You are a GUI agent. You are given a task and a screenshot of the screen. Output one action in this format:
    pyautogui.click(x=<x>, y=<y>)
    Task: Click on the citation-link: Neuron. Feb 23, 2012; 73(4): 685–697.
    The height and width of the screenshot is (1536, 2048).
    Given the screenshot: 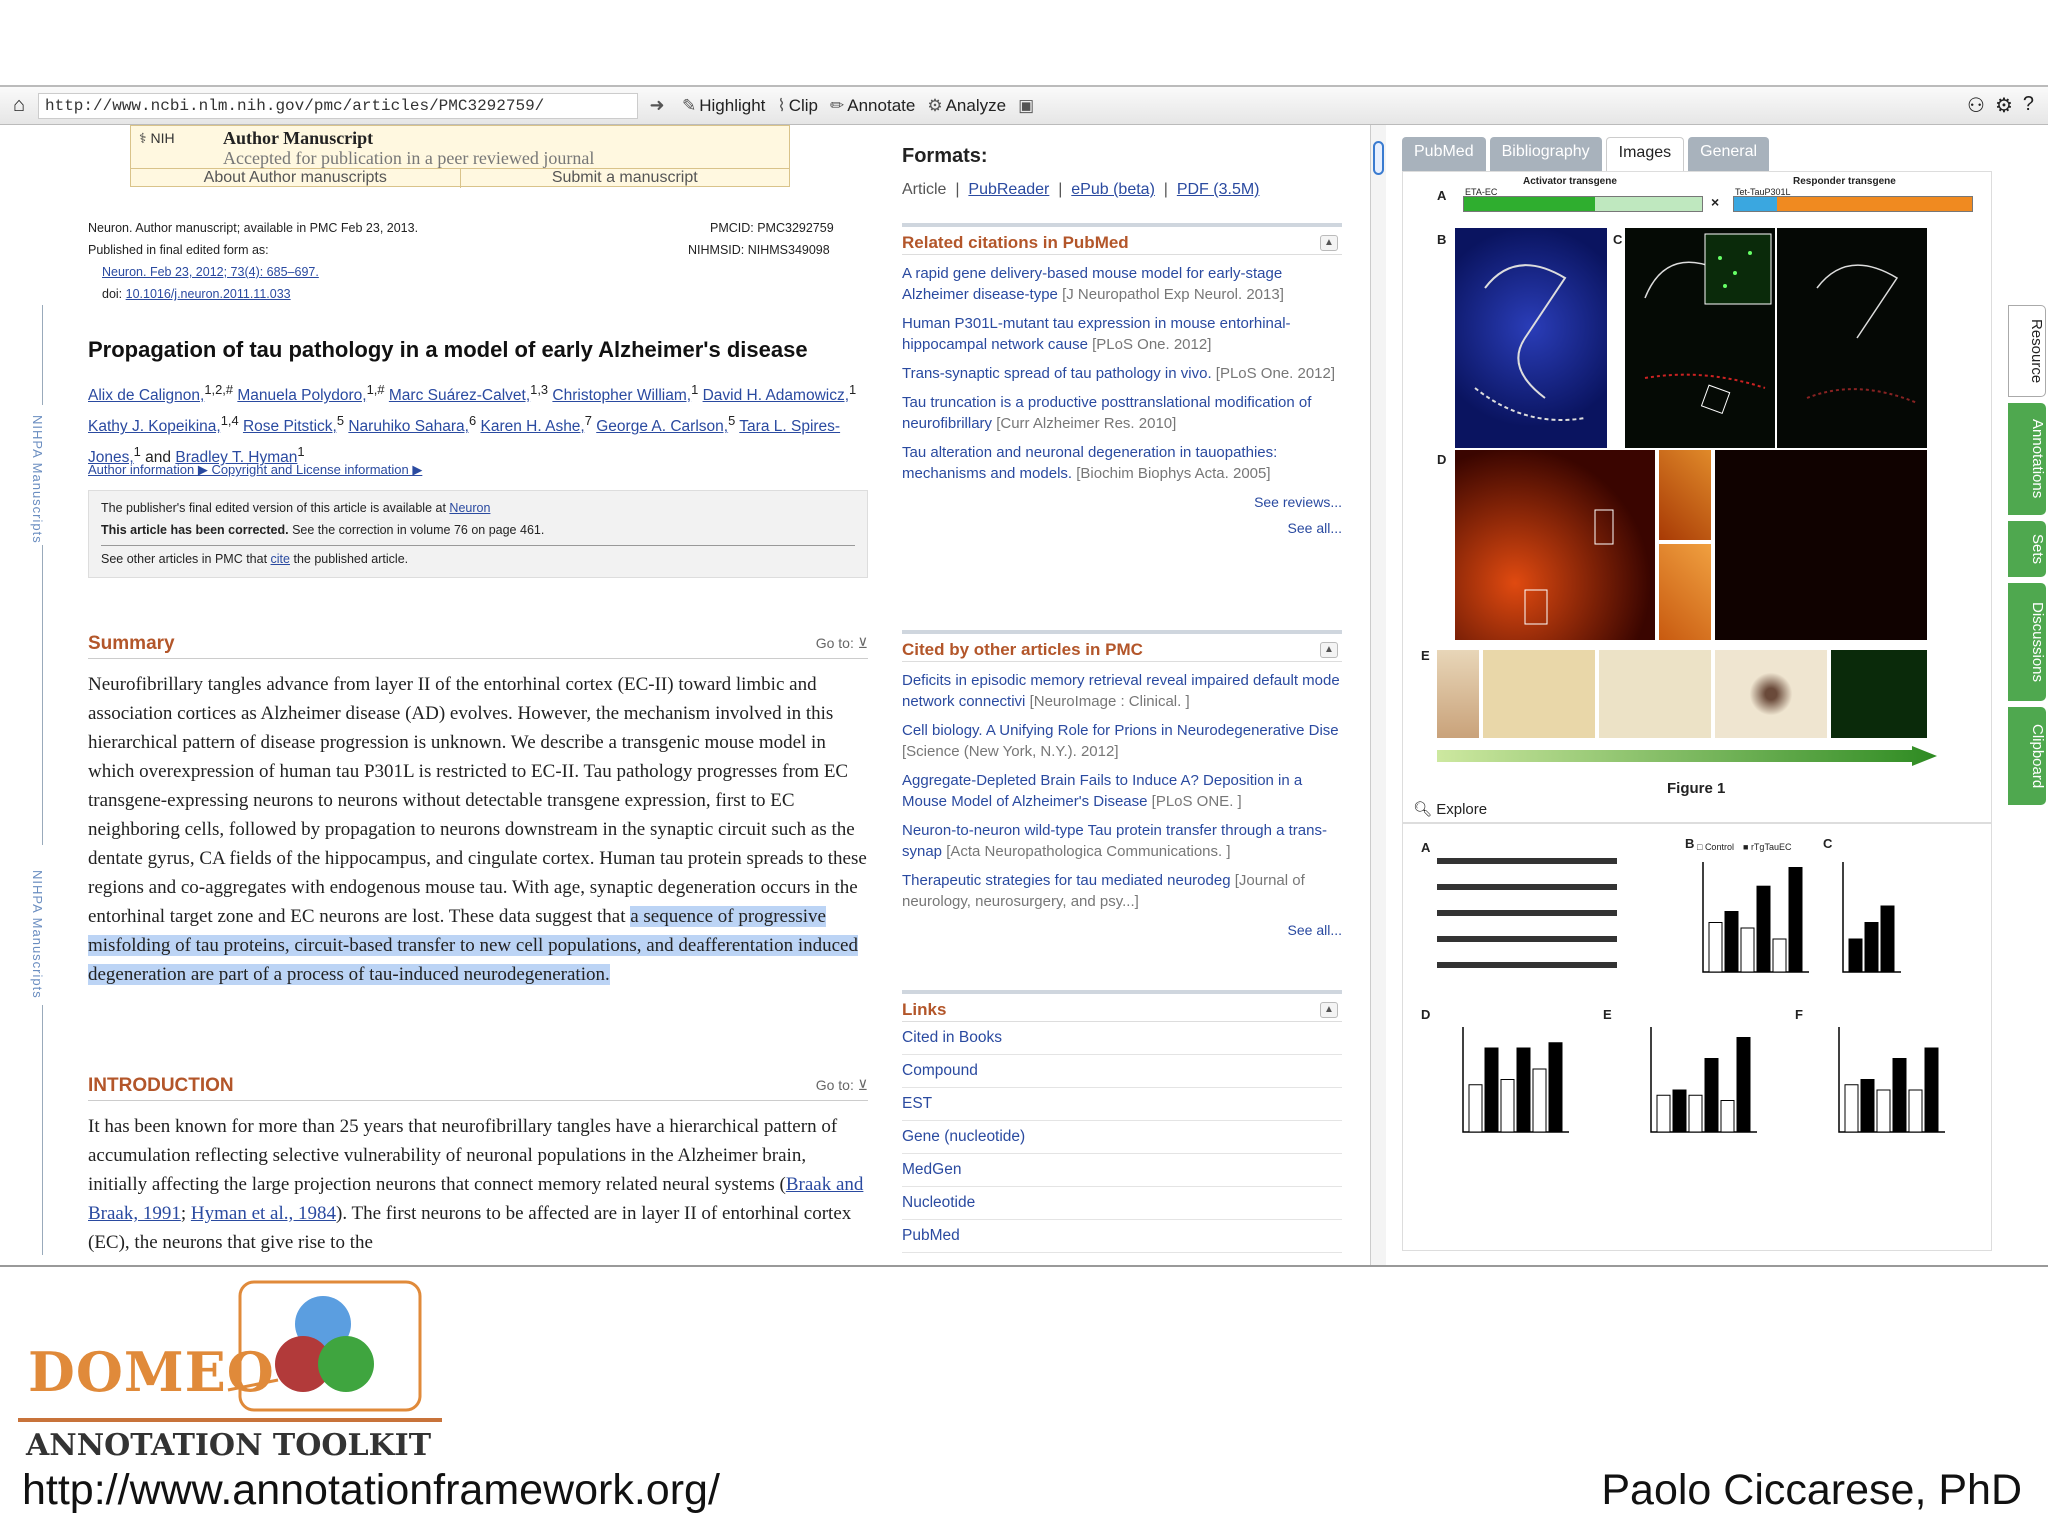 What is the action you would take?
    pyautogui.click(x=210, y=272)
    